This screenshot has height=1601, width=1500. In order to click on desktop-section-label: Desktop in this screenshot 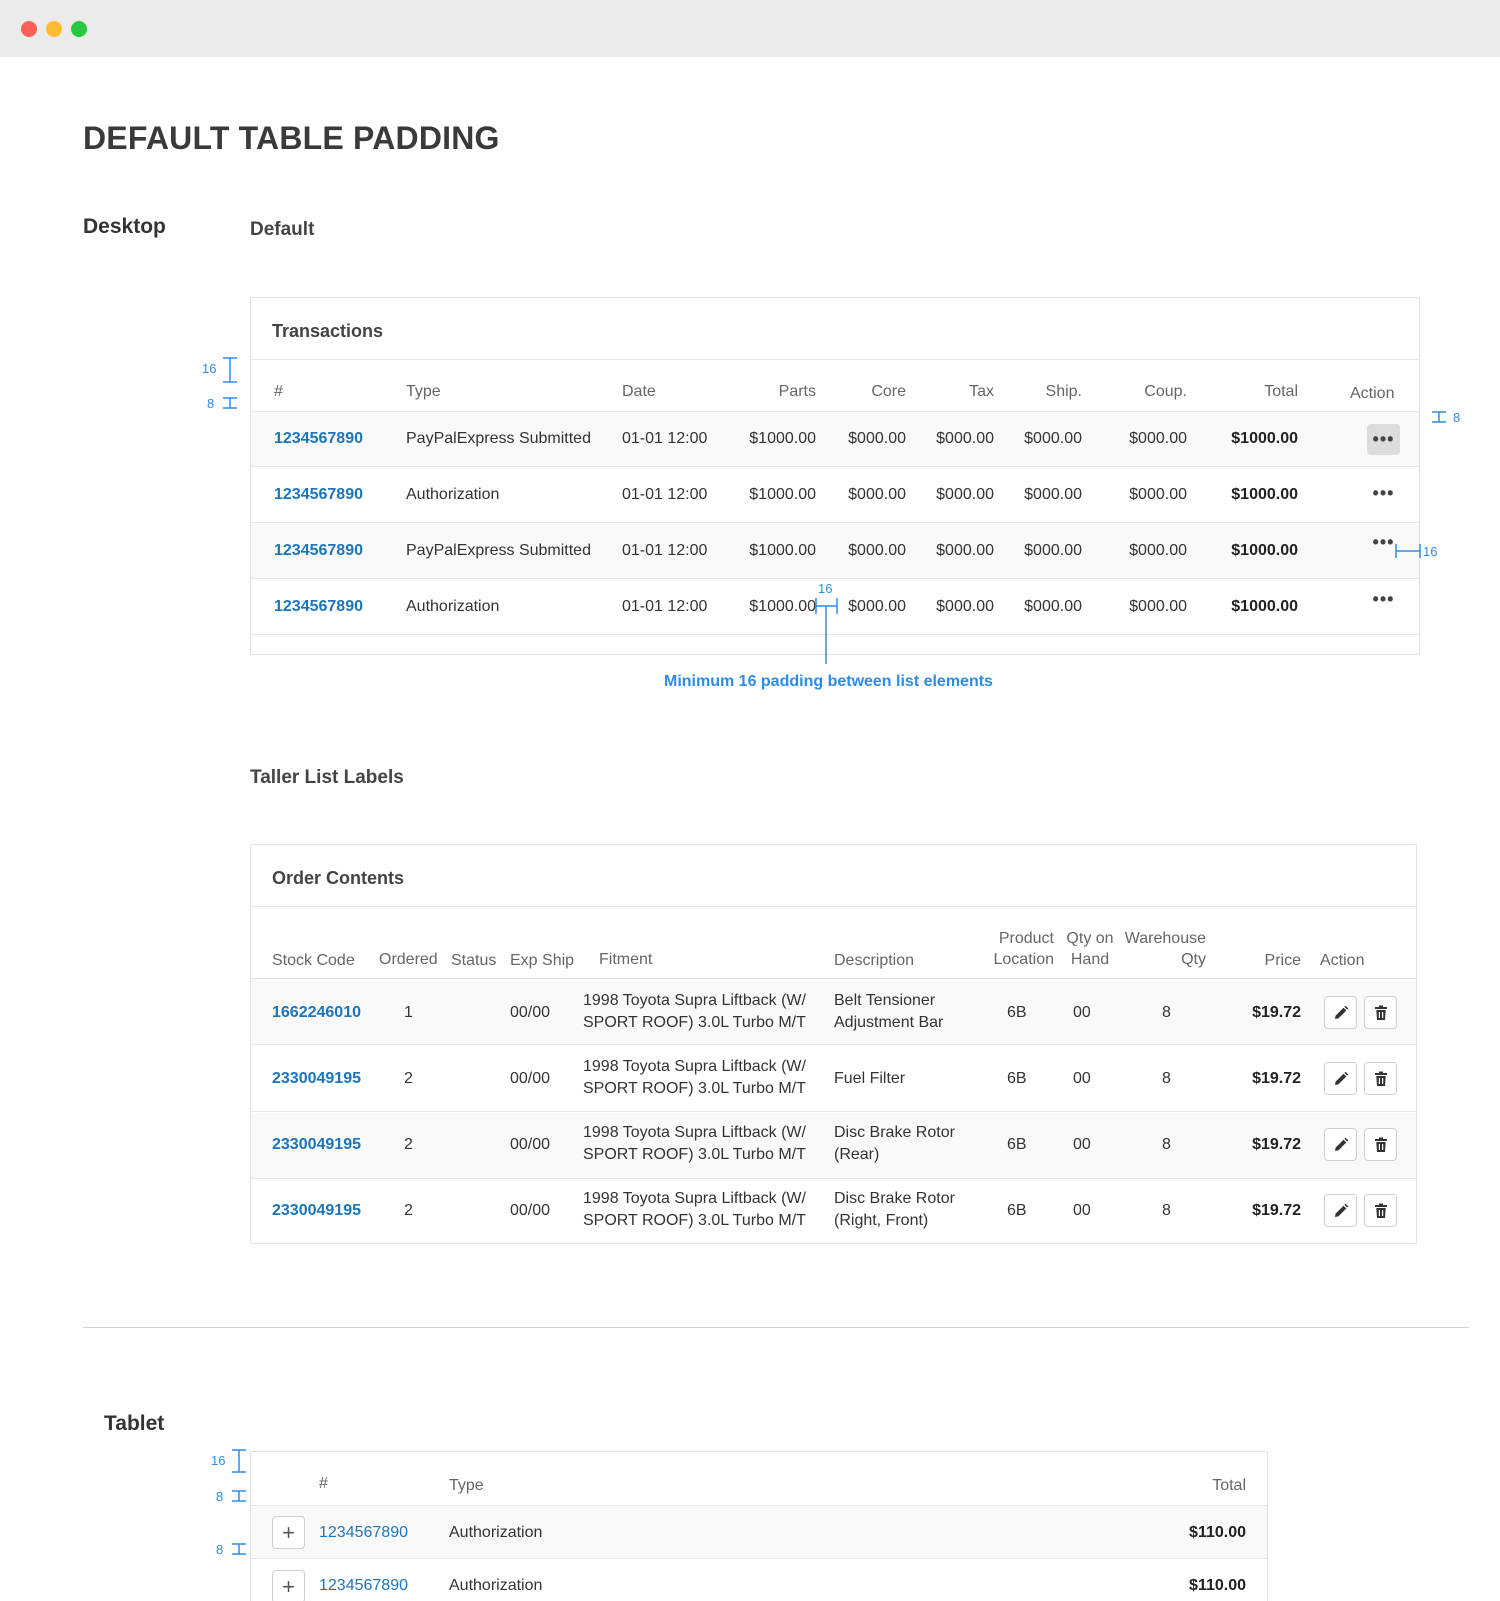, I will do `click(124, 226)`.